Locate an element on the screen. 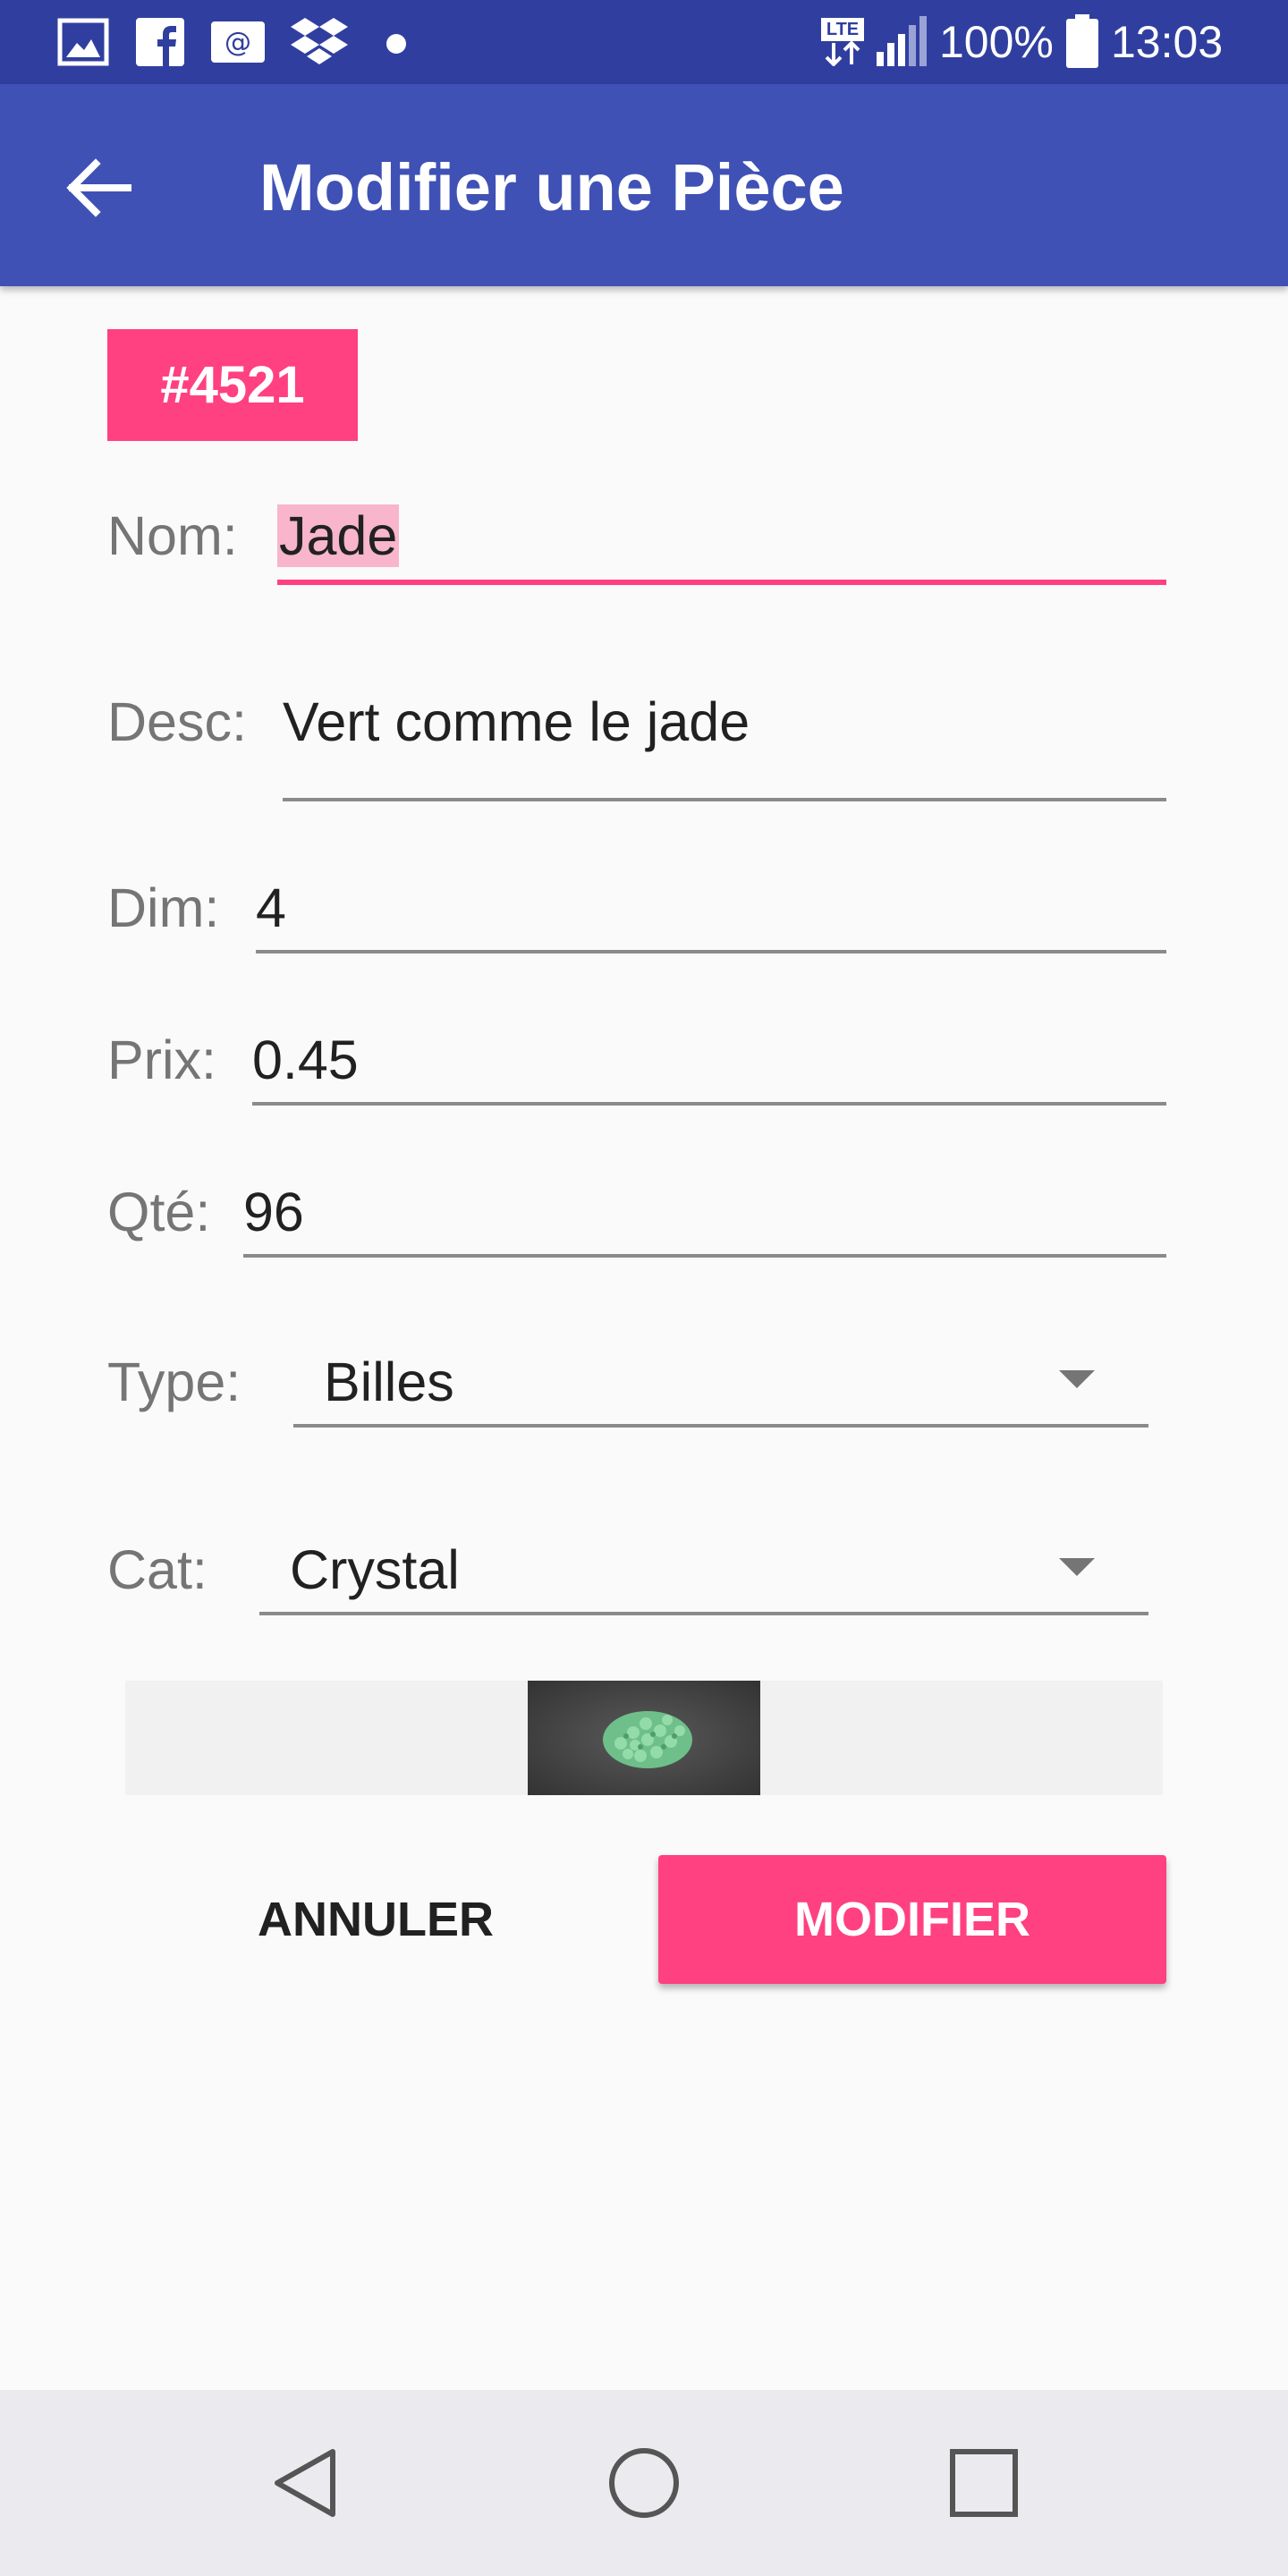  battery-percent: 100% is located at coordinates (996, 42).